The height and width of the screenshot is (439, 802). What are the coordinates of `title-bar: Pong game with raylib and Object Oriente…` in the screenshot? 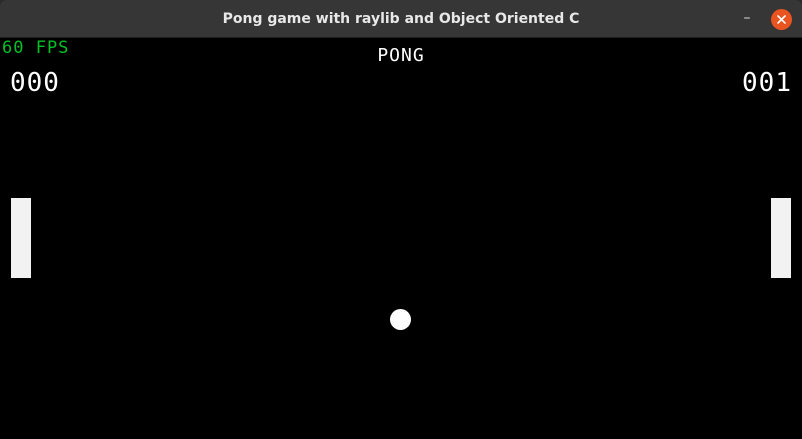 It's located at (401, 19).